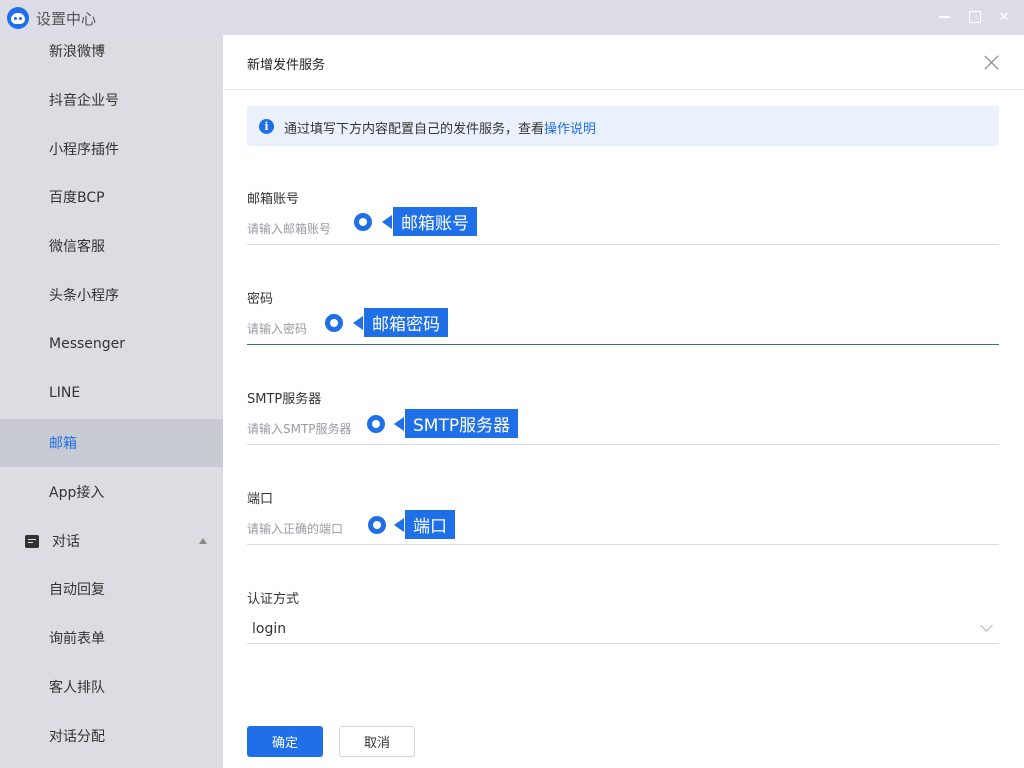  What do you see at coordinates (430, 221) in the screenshot?
I see `callout-email: 邮箱账号` at bounding box center [430, 221].